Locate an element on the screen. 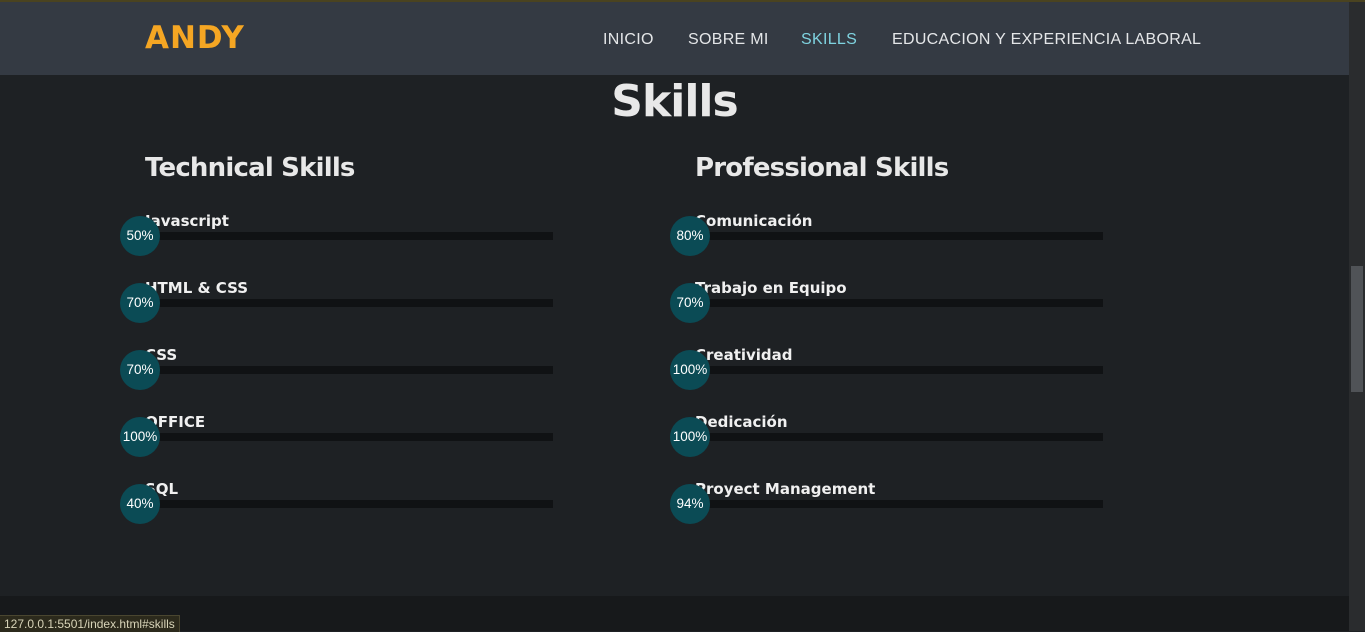 The height and width of the screenshot is (632, 1365). skill-item: Javascript 50% is located at coordinates (340, 237).